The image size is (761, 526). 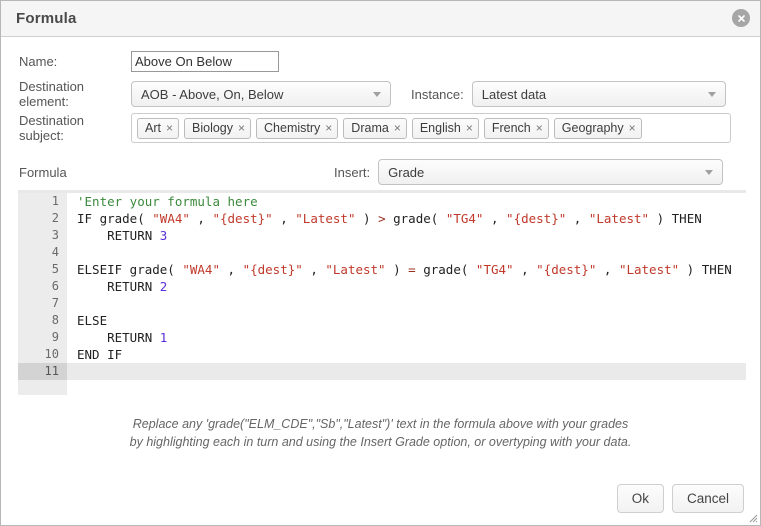 What do you see at coordinates (212, 94) in the screenshot?
I see `destination-element-value: AOB - Above, On, Below` at bounding box center [212, 94].